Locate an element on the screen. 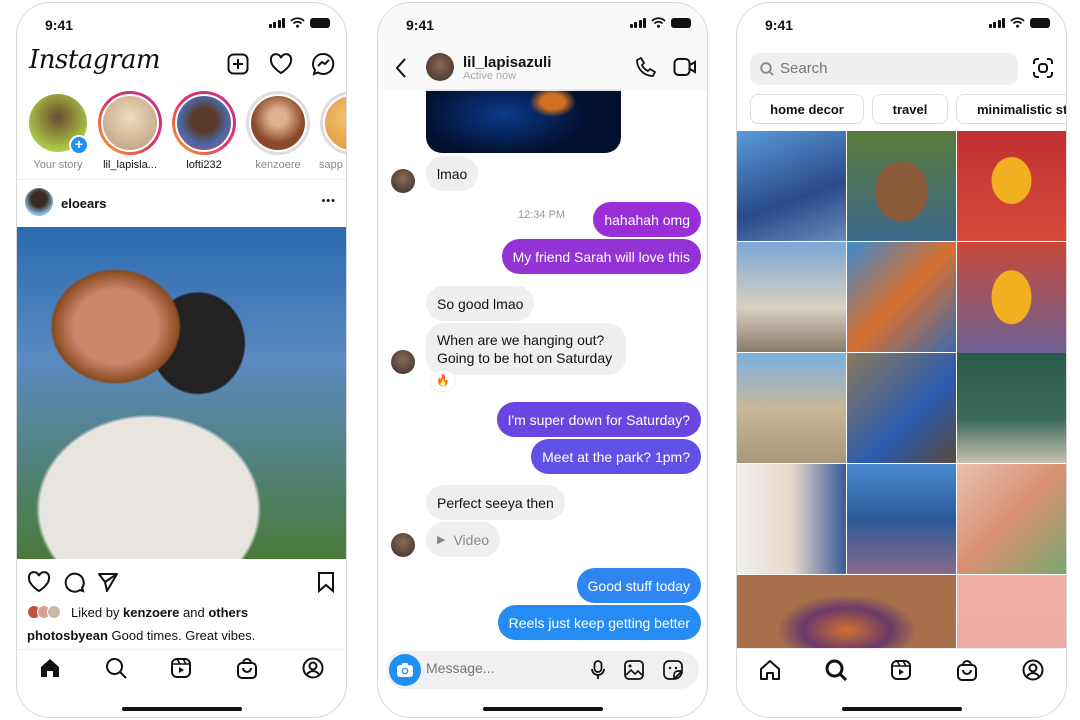  gallery-icon is located at coordinates (634, 670).